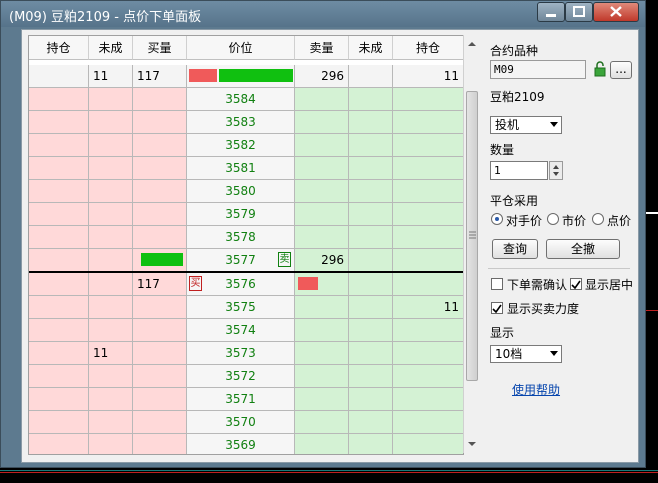 The height and width of the screenshot is (483, 658). What do you see at coordinates (241, 307) in the screenshot?
I see `cell-price: 3575` at bounding box center [241, 307].